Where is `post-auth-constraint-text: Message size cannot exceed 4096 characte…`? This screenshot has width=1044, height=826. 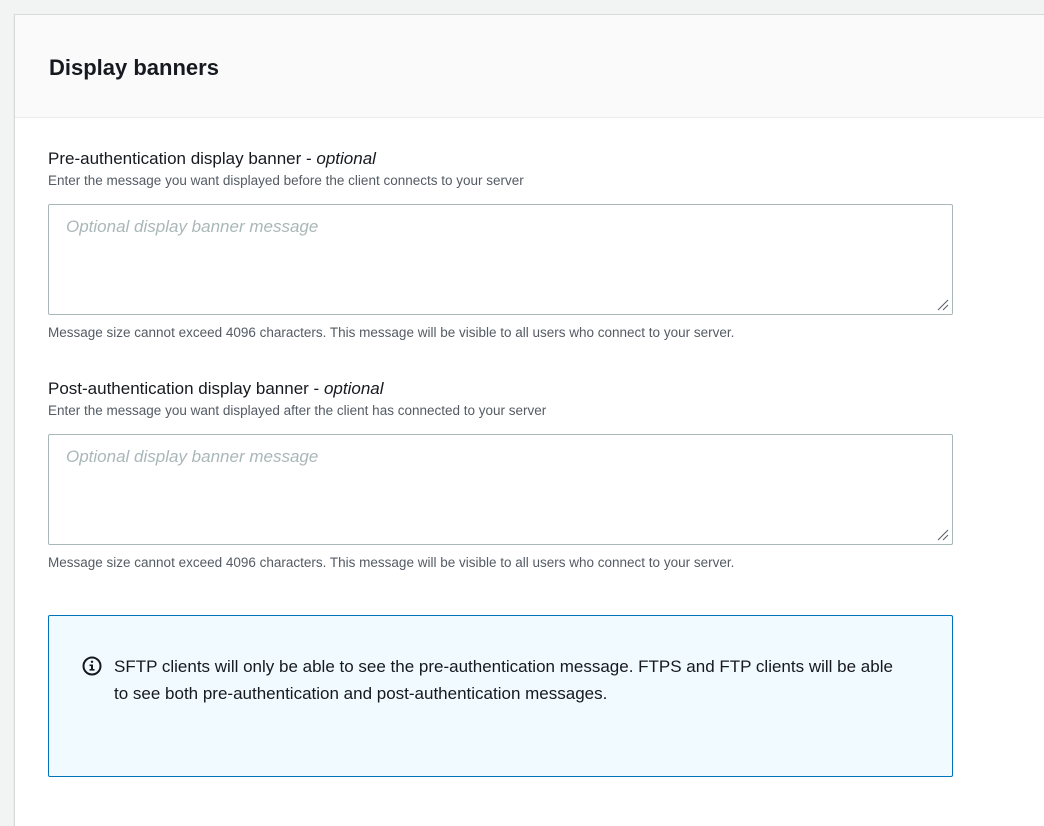 post-auth-constraint-text: Message size cannot exceed 4096 characte… is located at coordinates (391, 562).